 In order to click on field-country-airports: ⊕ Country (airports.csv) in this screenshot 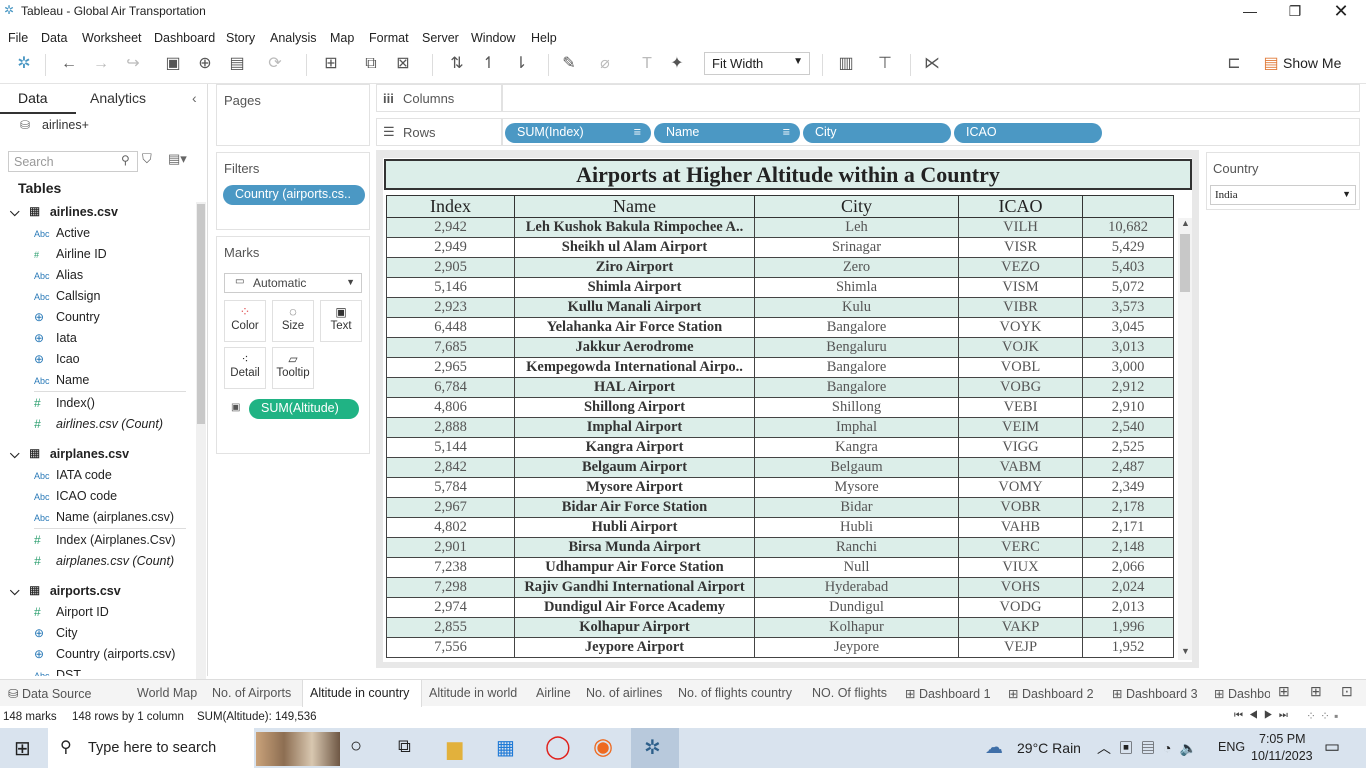, I will do `click(114, 656)`.